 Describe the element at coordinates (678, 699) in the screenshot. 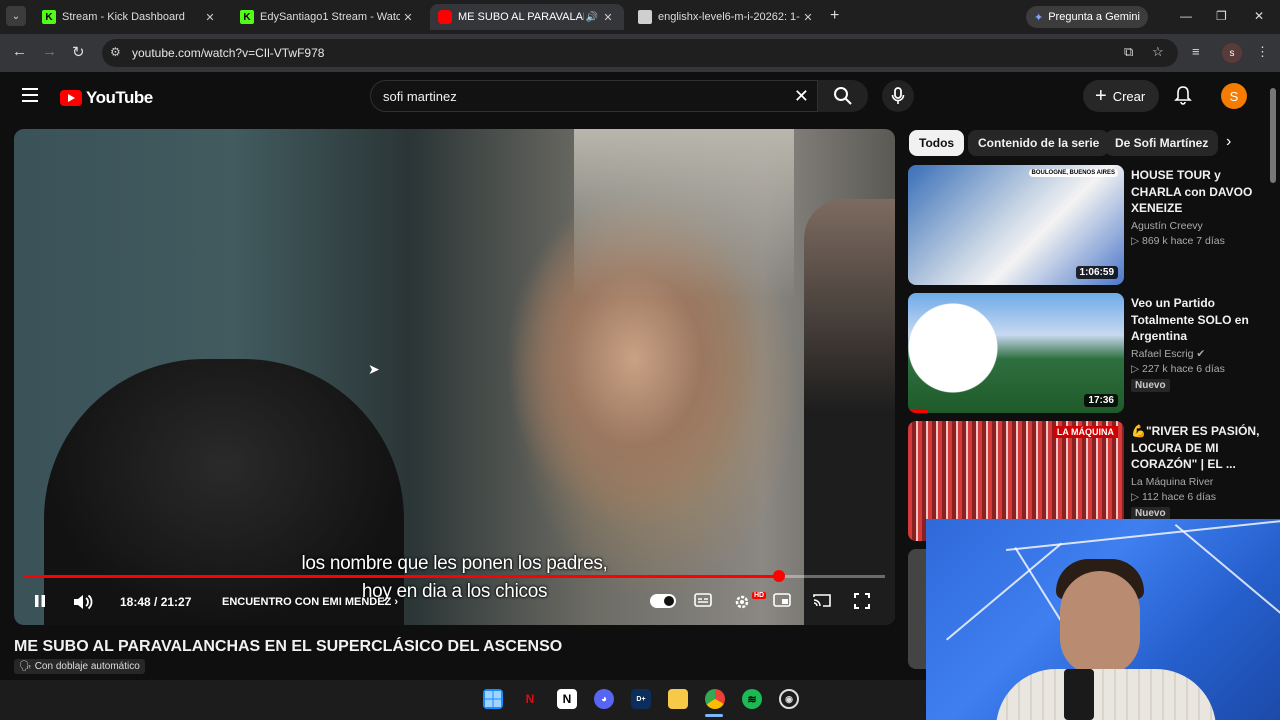

I see `file-explorer-icon` at that location.